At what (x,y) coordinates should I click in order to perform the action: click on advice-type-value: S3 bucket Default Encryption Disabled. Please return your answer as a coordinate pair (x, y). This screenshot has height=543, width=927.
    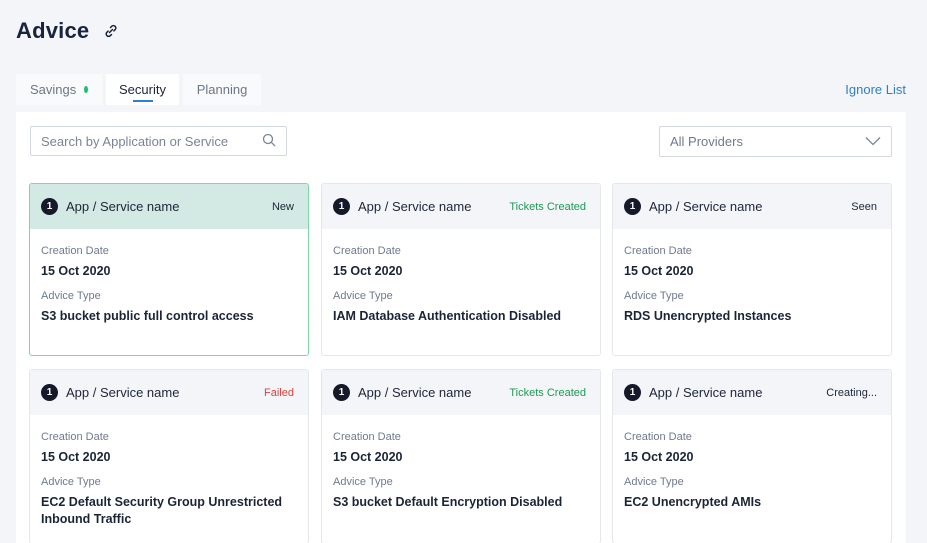
    Looking at the image, I should click on (448, 502).